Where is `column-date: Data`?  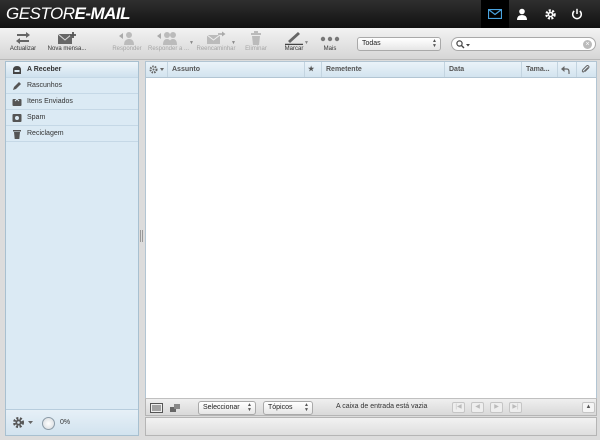 column-date: Data is located at coordinates (483, 69).